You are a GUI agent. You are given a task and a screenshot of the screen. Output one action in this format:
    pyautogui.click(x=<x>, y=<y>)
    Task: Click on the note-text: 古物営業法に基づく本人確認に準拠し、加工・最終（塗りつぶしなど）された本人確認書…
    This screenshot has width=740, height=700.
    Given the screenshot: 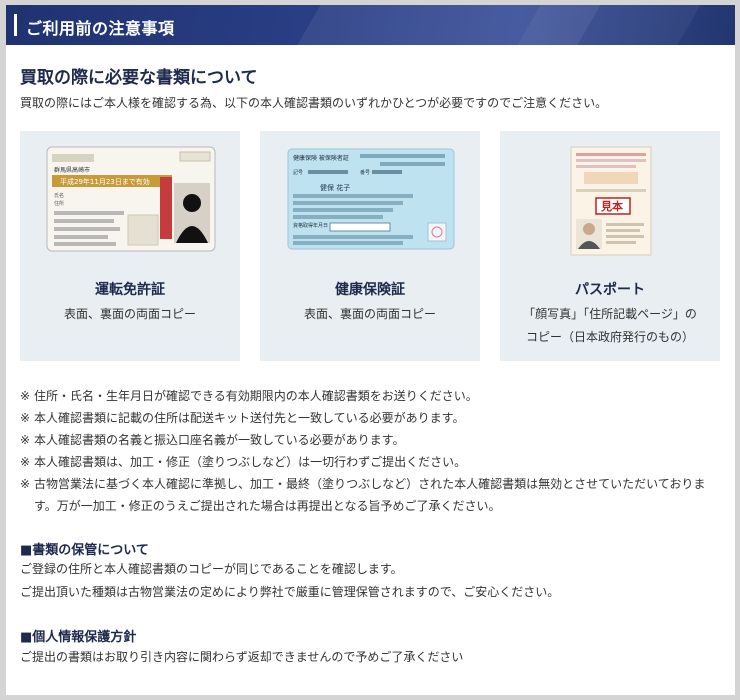 What is the action you would take?
    pyautogui.click(x=370, y=495)
    